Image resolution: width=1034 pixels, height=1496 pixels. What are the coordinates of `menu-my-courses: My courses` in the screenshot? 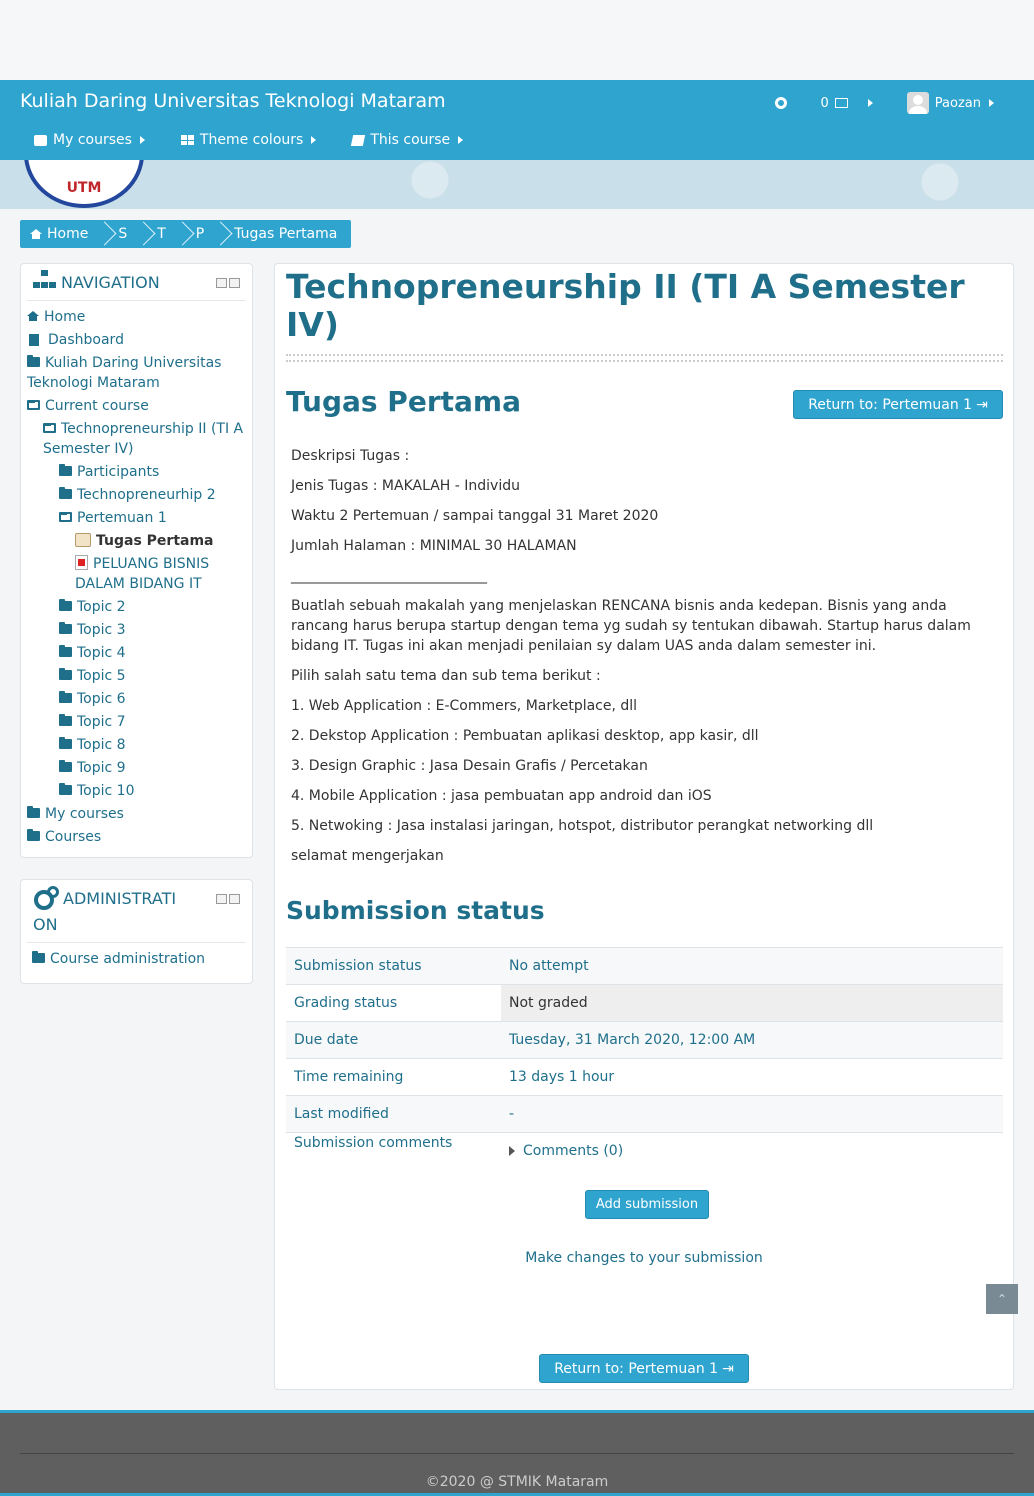 It's located at (89, 140).